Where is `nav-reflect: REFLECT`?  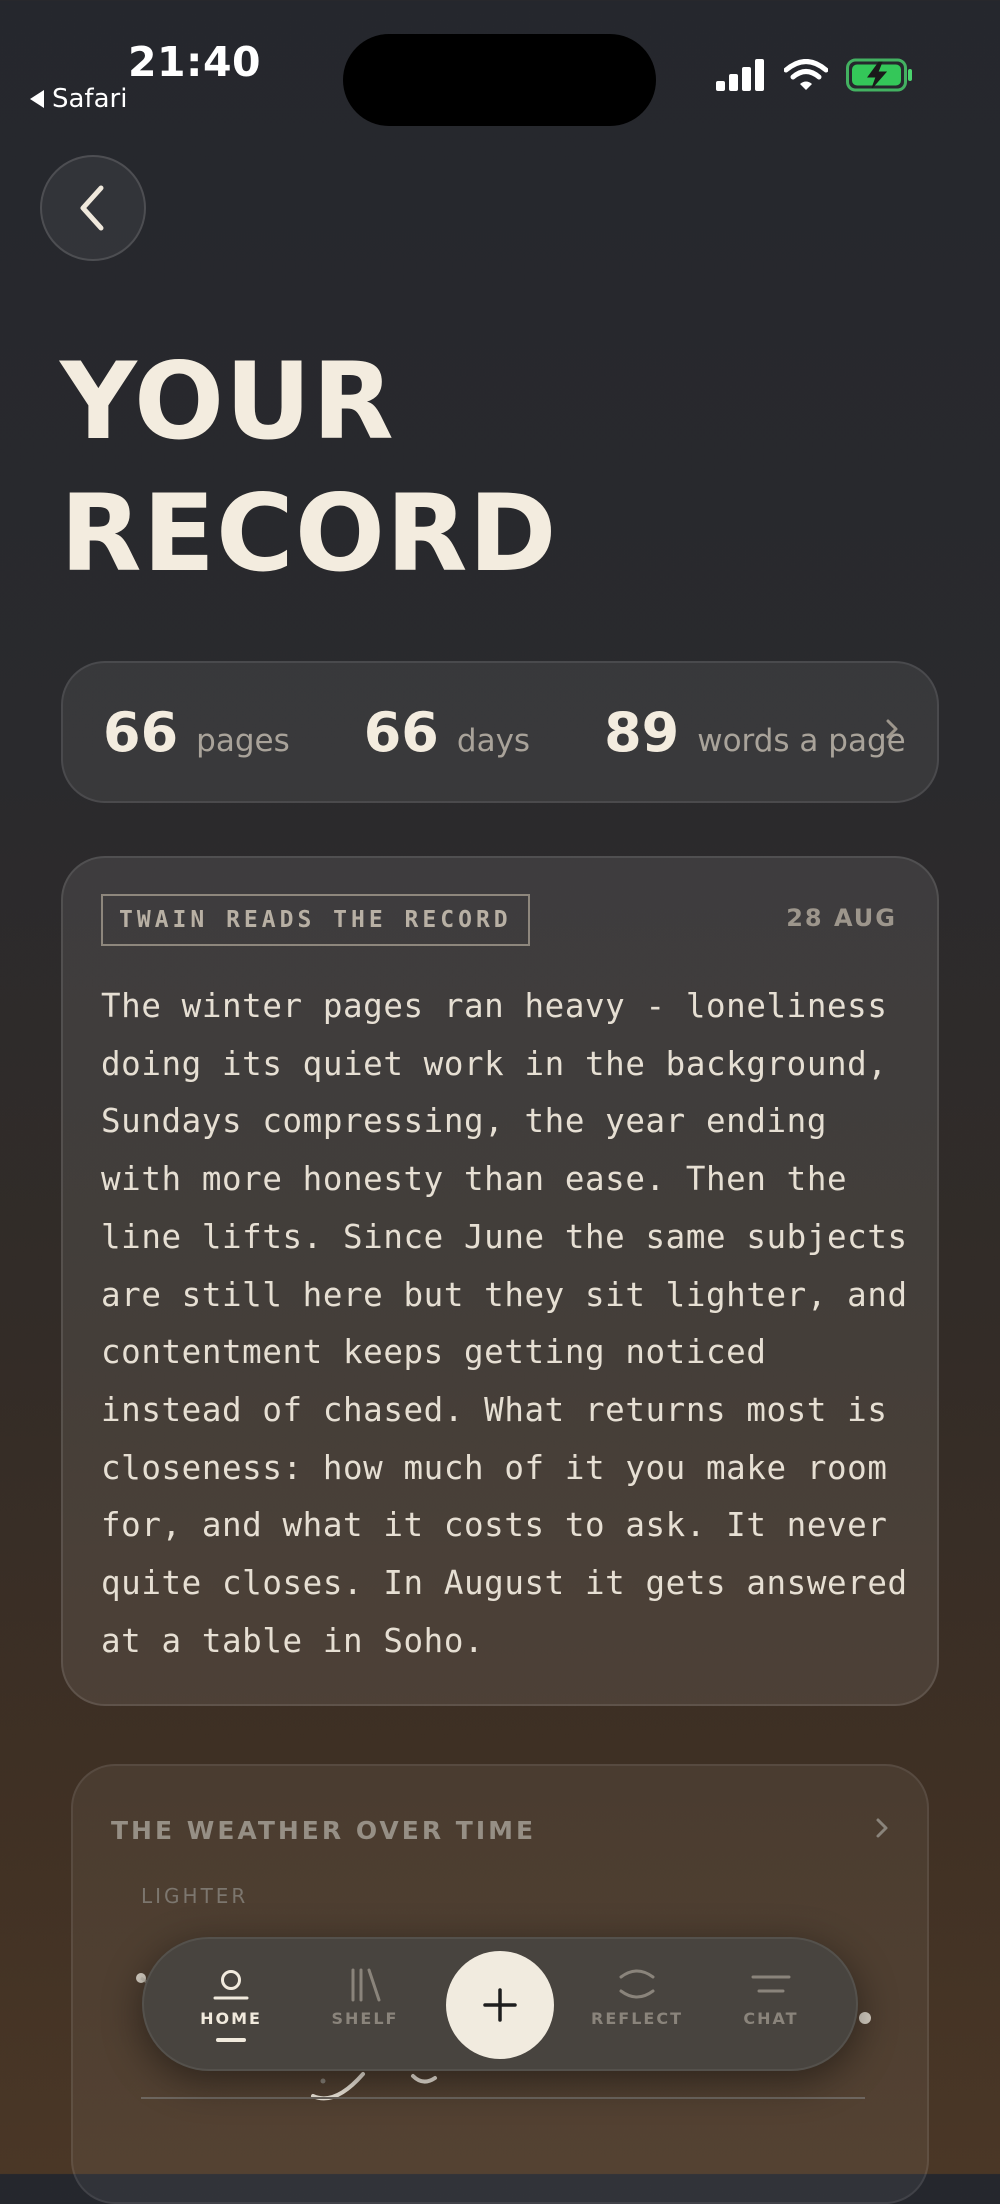
nav-reflect: REFLECT is located at coordinates (637, 2004).